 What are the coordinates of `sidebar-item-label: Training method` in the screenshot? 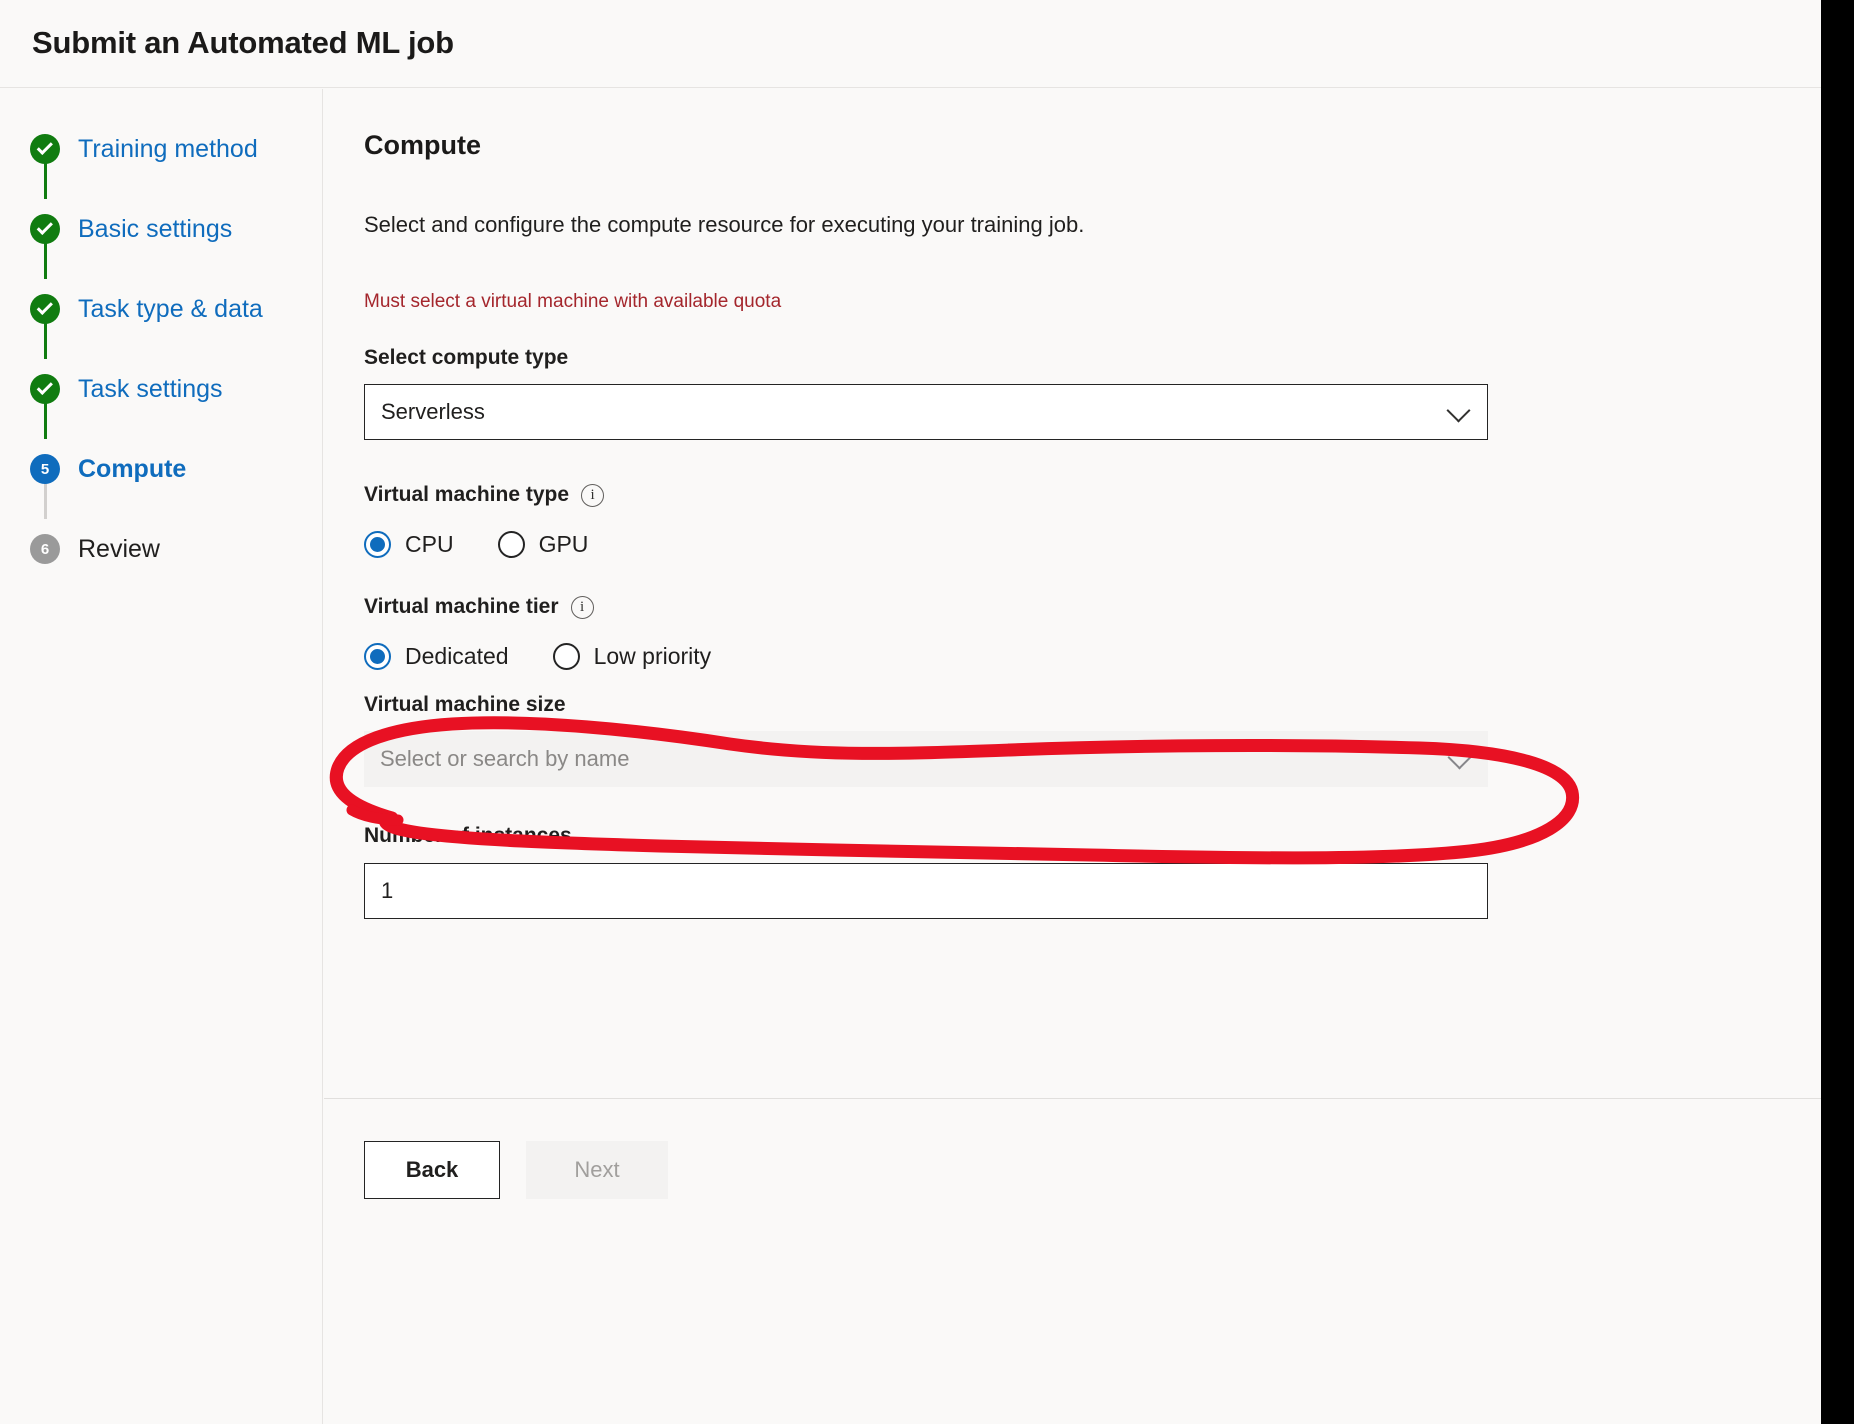 It's located at (168, 148).